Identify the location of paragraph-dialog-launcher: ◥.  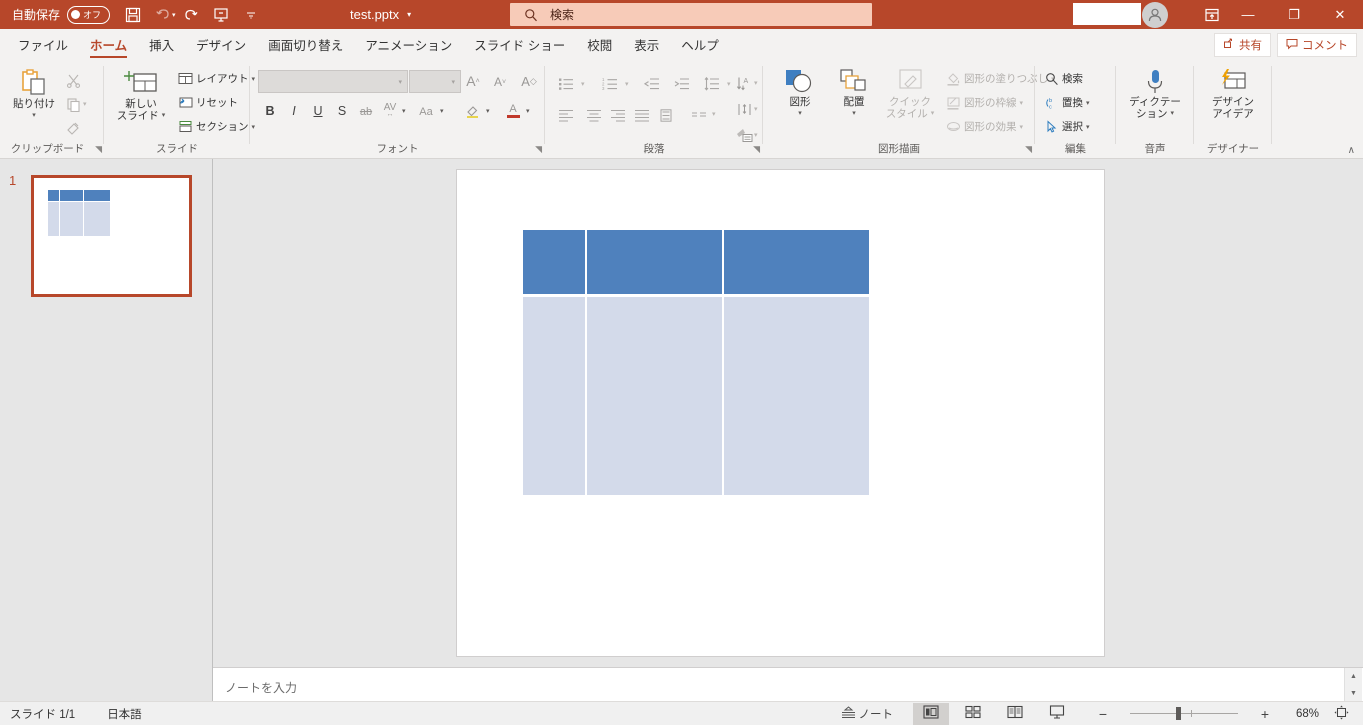
(756, 149).